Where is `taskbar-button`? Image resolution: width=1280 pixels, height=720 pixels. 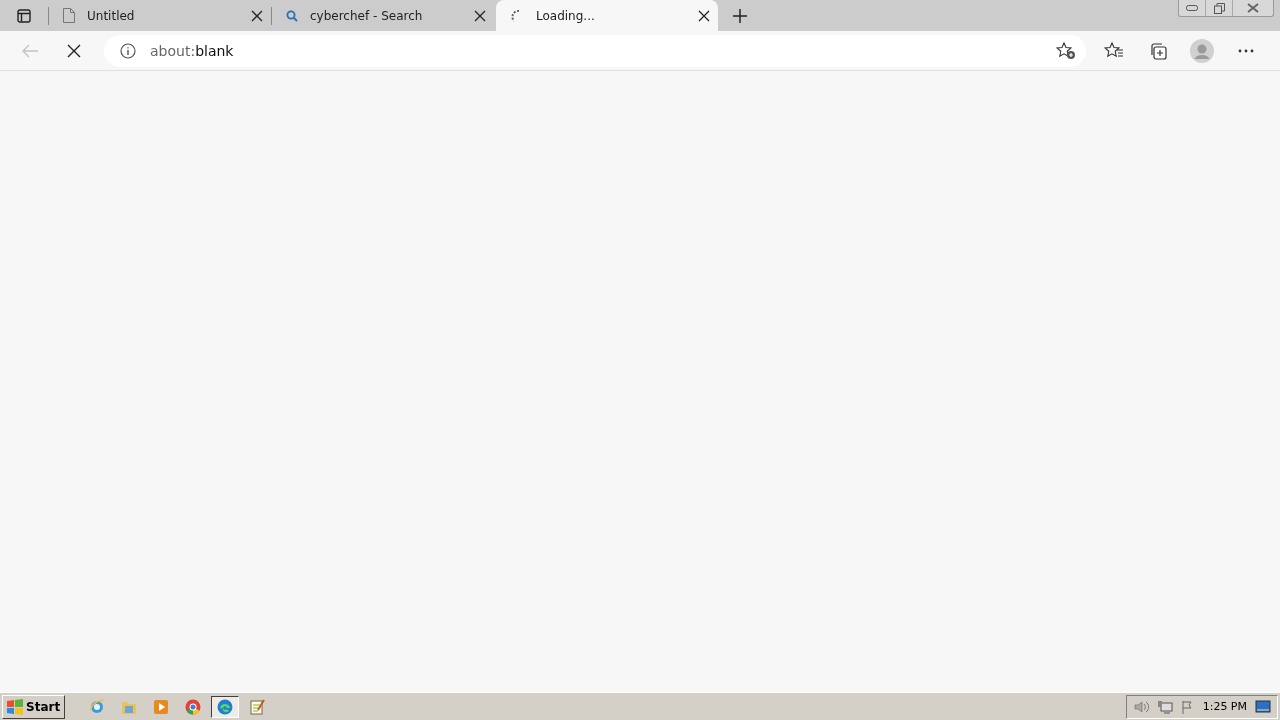
taskbar-button is located at coordinates (225, 706).